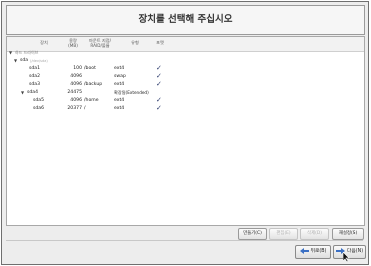 This screenshot has height=266, width=371. What do you see at coordinates (44, 43) in the screenshot?
I see `column-device: 장치` at bounding box center [44, 43].